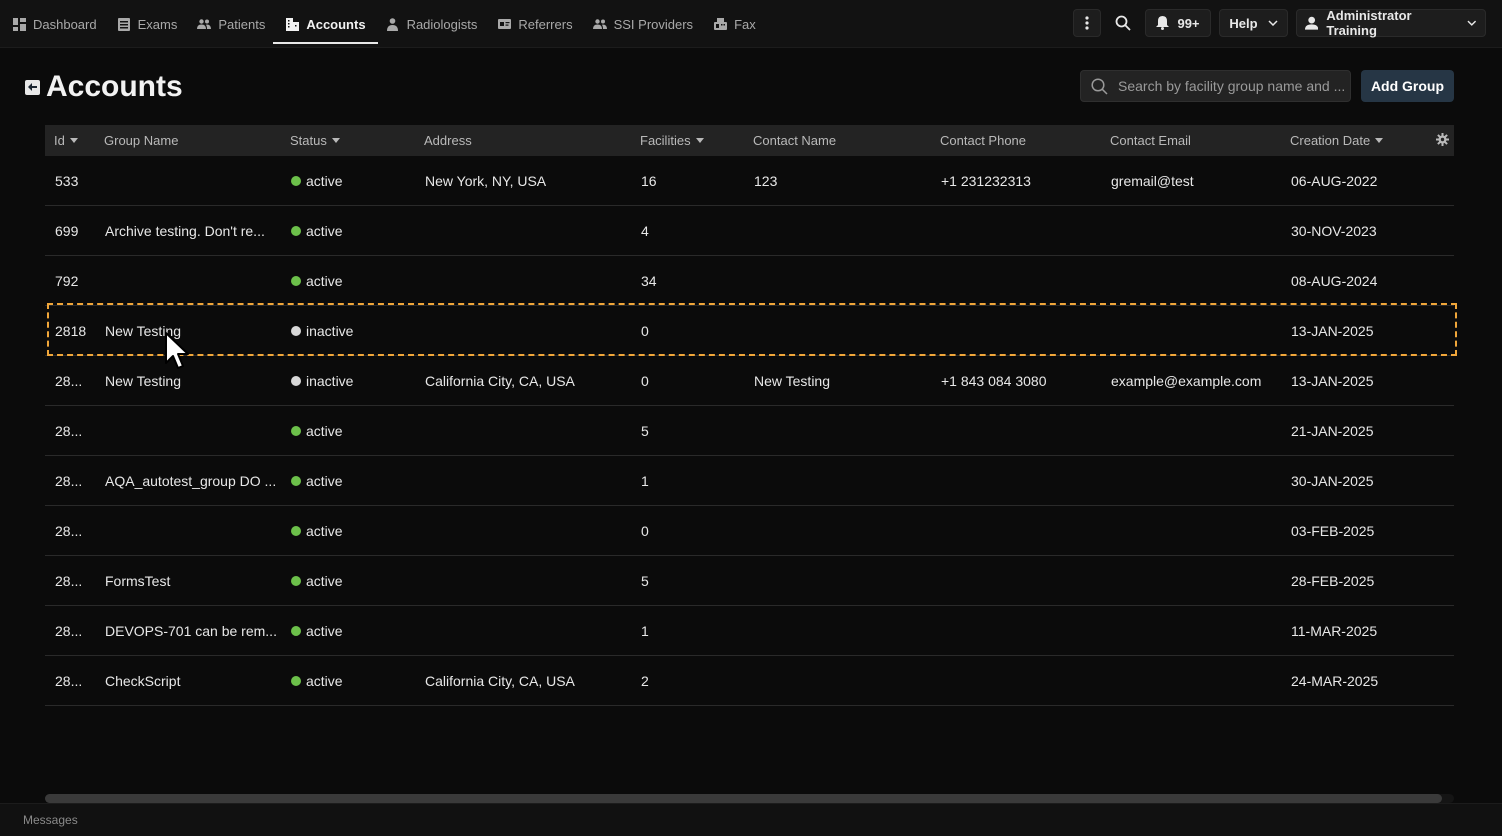 This screenshot has width=1502, height=836. What do you see at coordinates (751, 329) in the screenshot?
I see `table-row-selected: 2818 New Testing inactive 0 13-JAN-2025` at bounding box center [751, 329].